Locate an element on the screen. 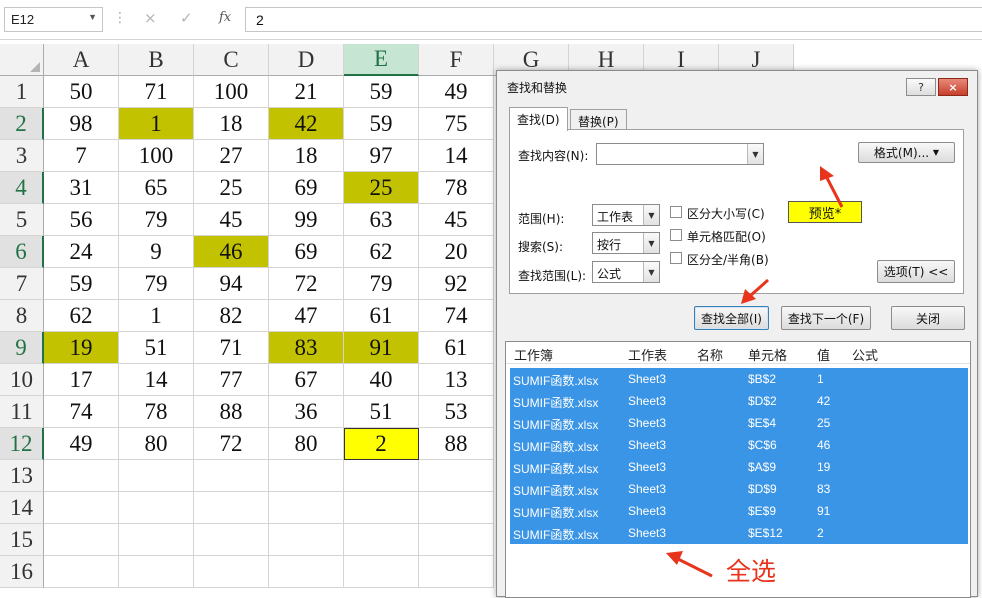 The width and height of the screenshot is (982, 598). cell-f9: 61 is located at coordinates (456, 348).